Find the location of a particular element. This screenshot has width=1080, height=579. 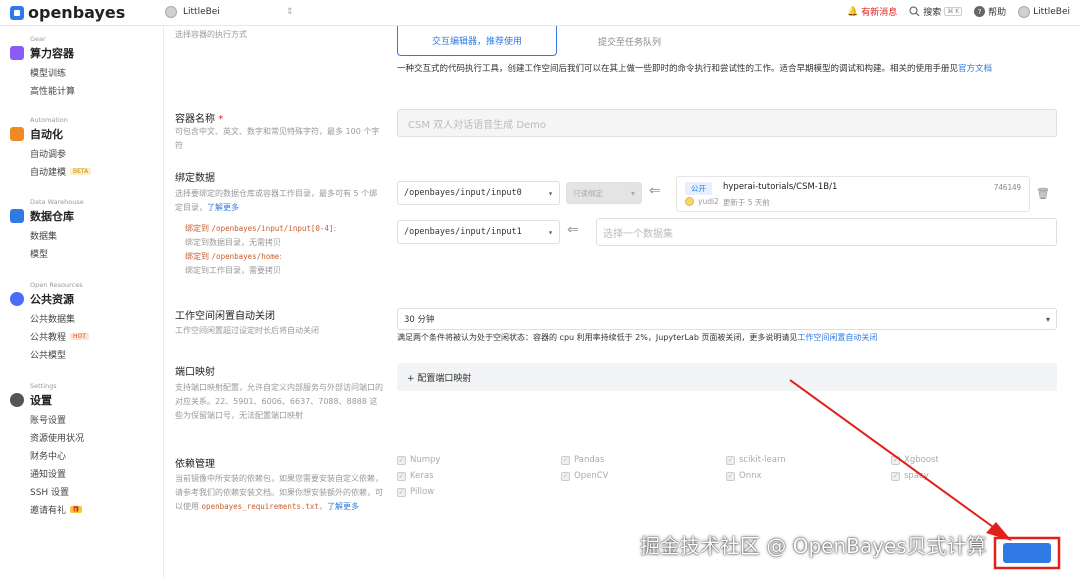

annotation-overlay is located at coordinates (925, 474).